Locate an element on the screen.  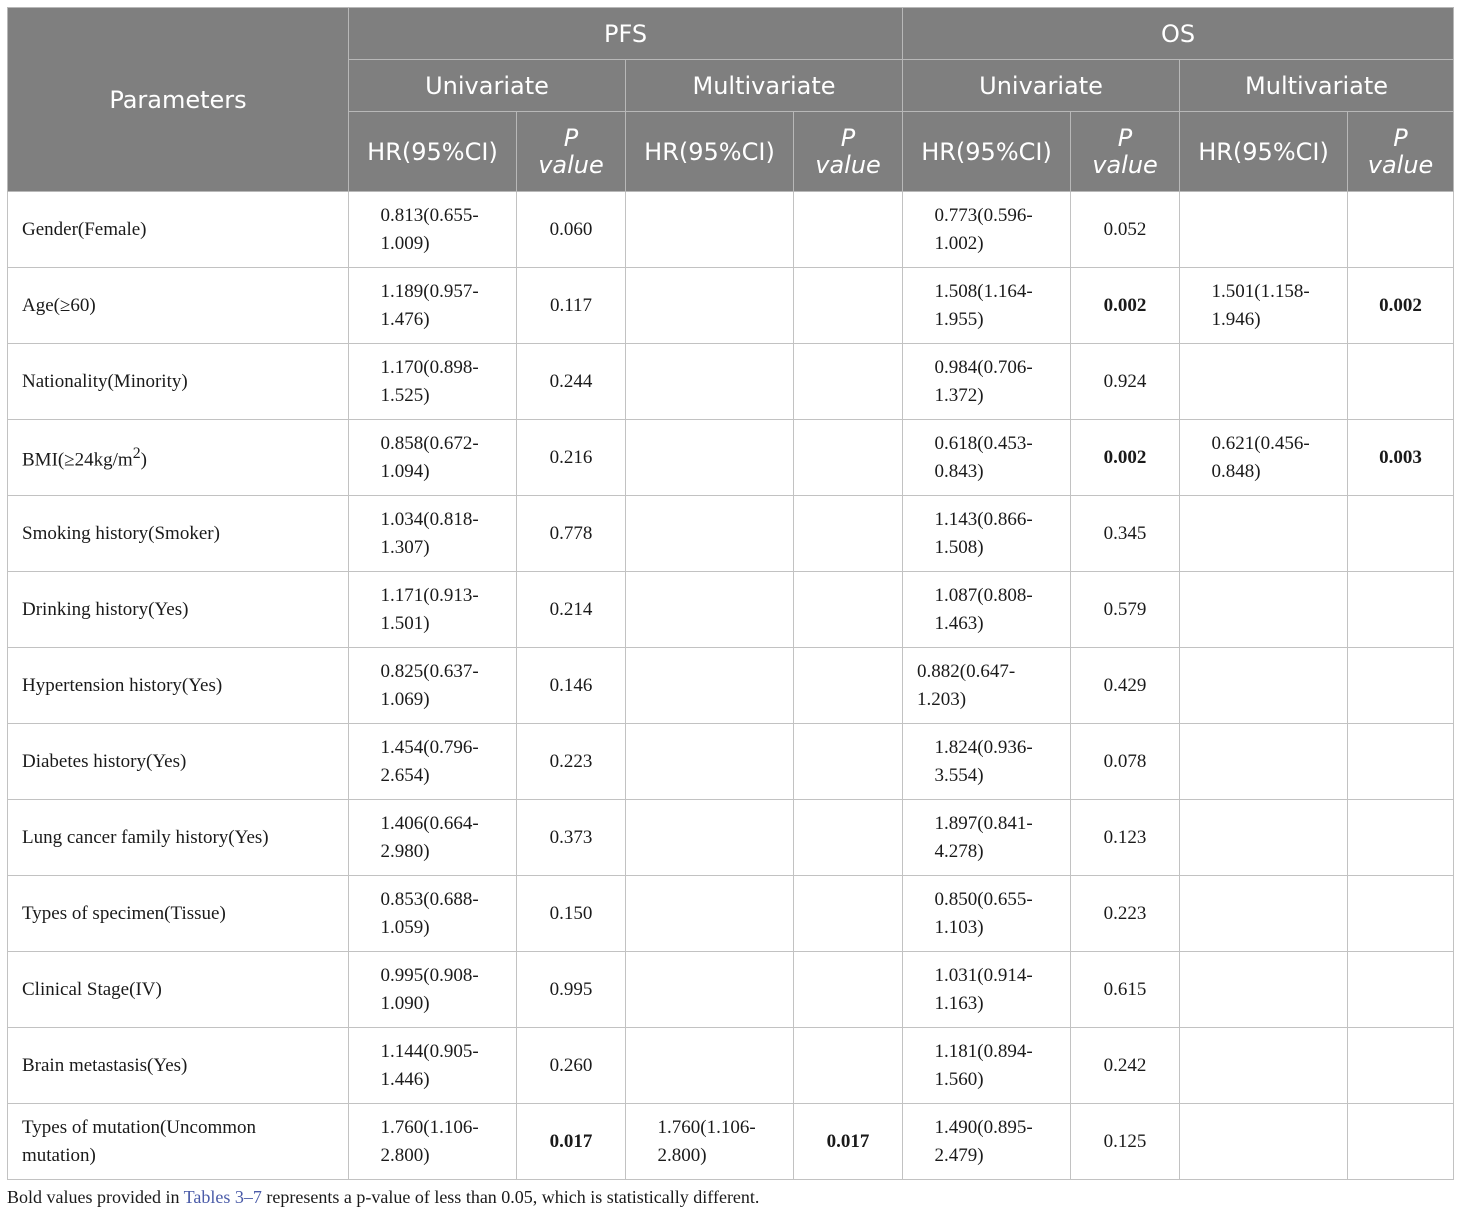
pfs-uni-p-cell: 0.216 is located at coordinates (571, 457).